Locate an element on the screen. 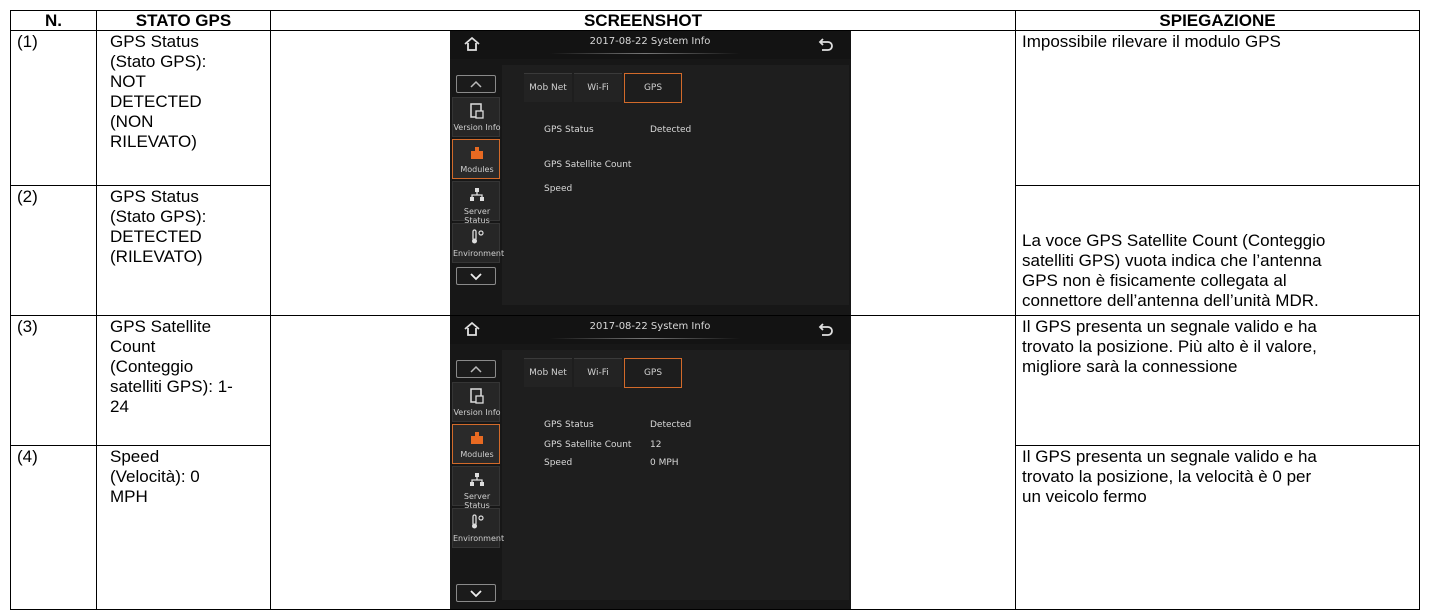 Image resolution: width=1429 pixels, height=610 pixels. table-border-right is located at coordinates (1419, 310).